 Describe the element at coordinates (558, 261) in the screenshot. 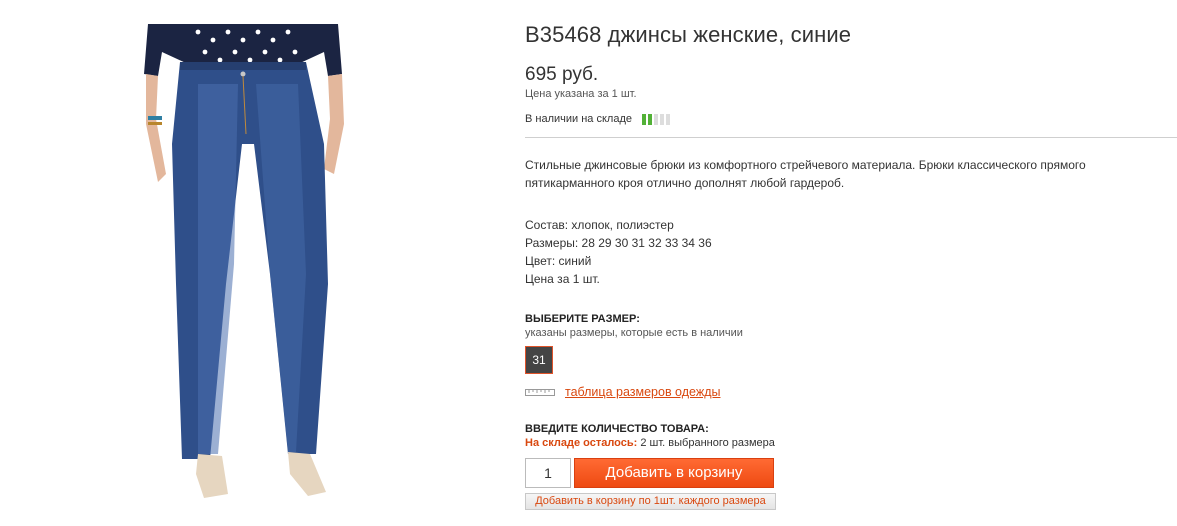

I see `property-color: Цвет: синий` at that location.